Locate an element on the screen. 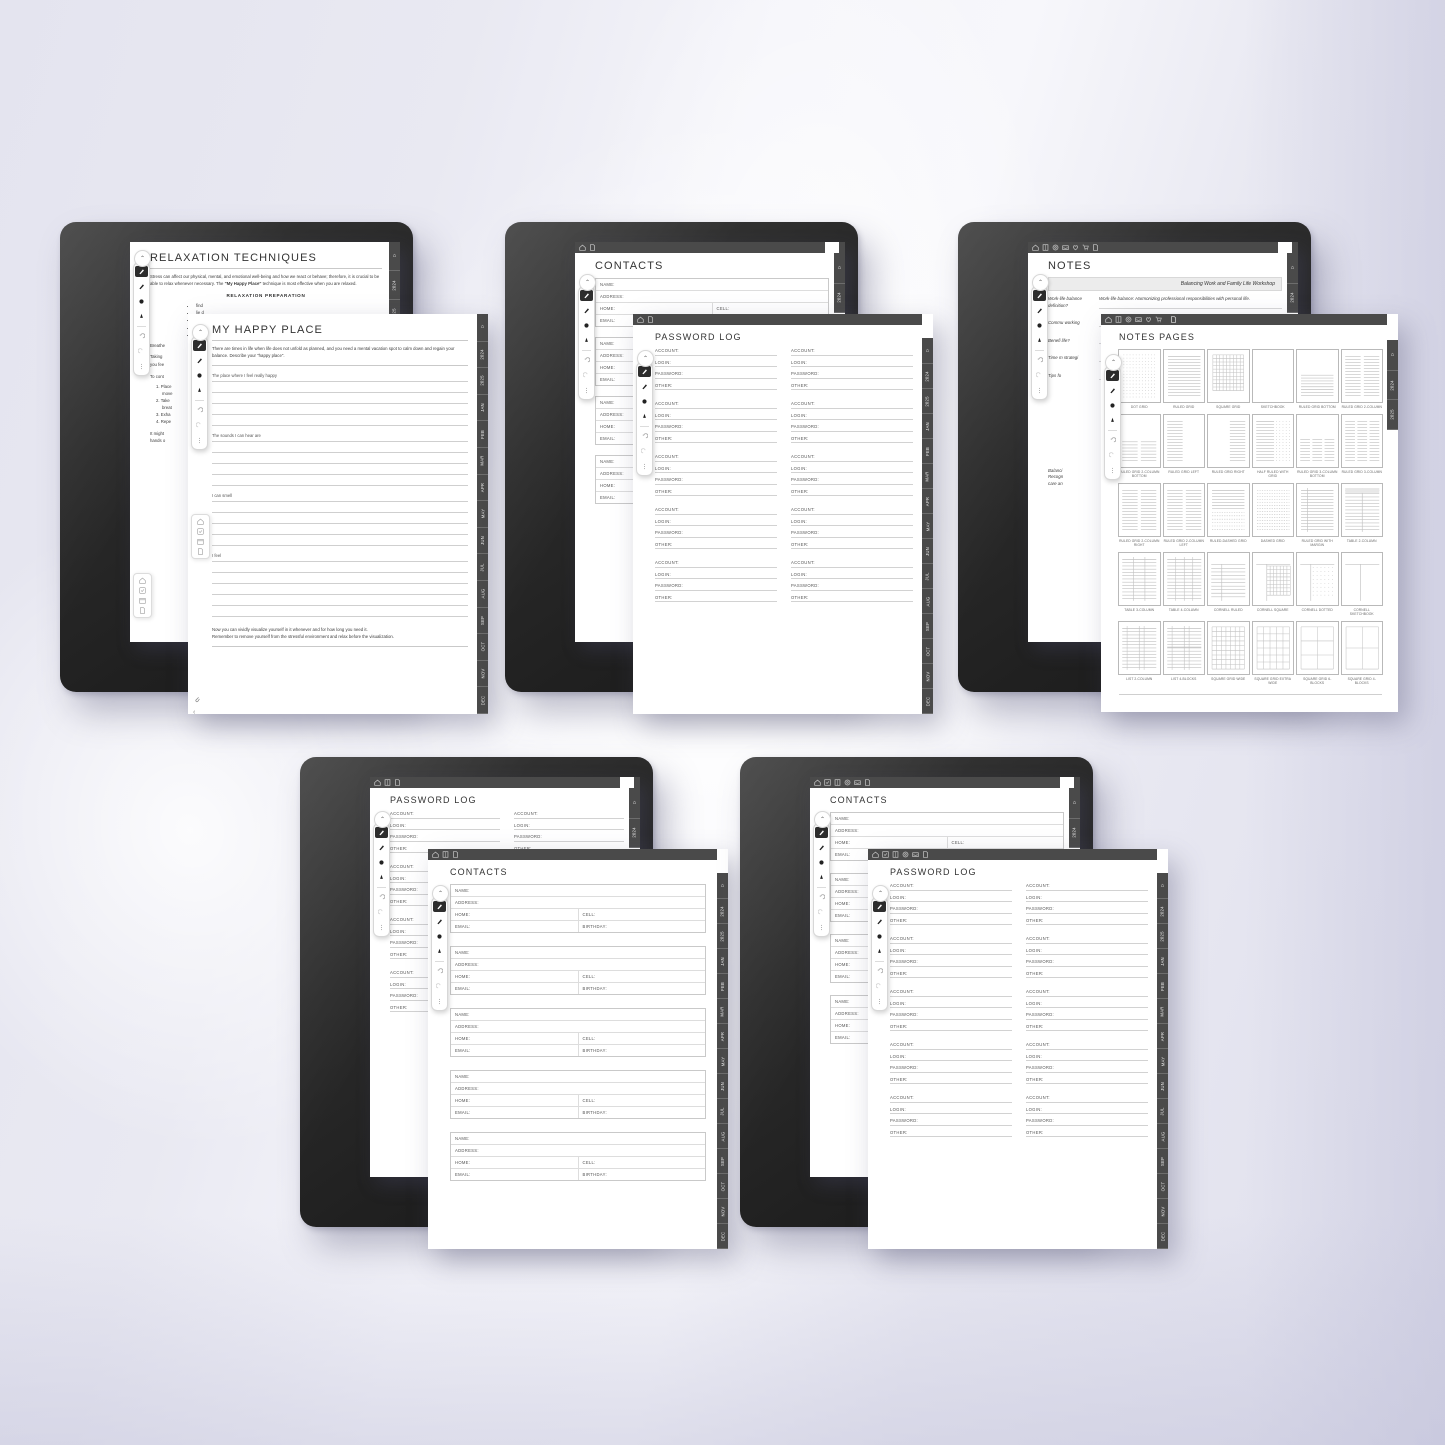 The image size is (1445, 1445). brush-tool is located at coordinates (439, 951).